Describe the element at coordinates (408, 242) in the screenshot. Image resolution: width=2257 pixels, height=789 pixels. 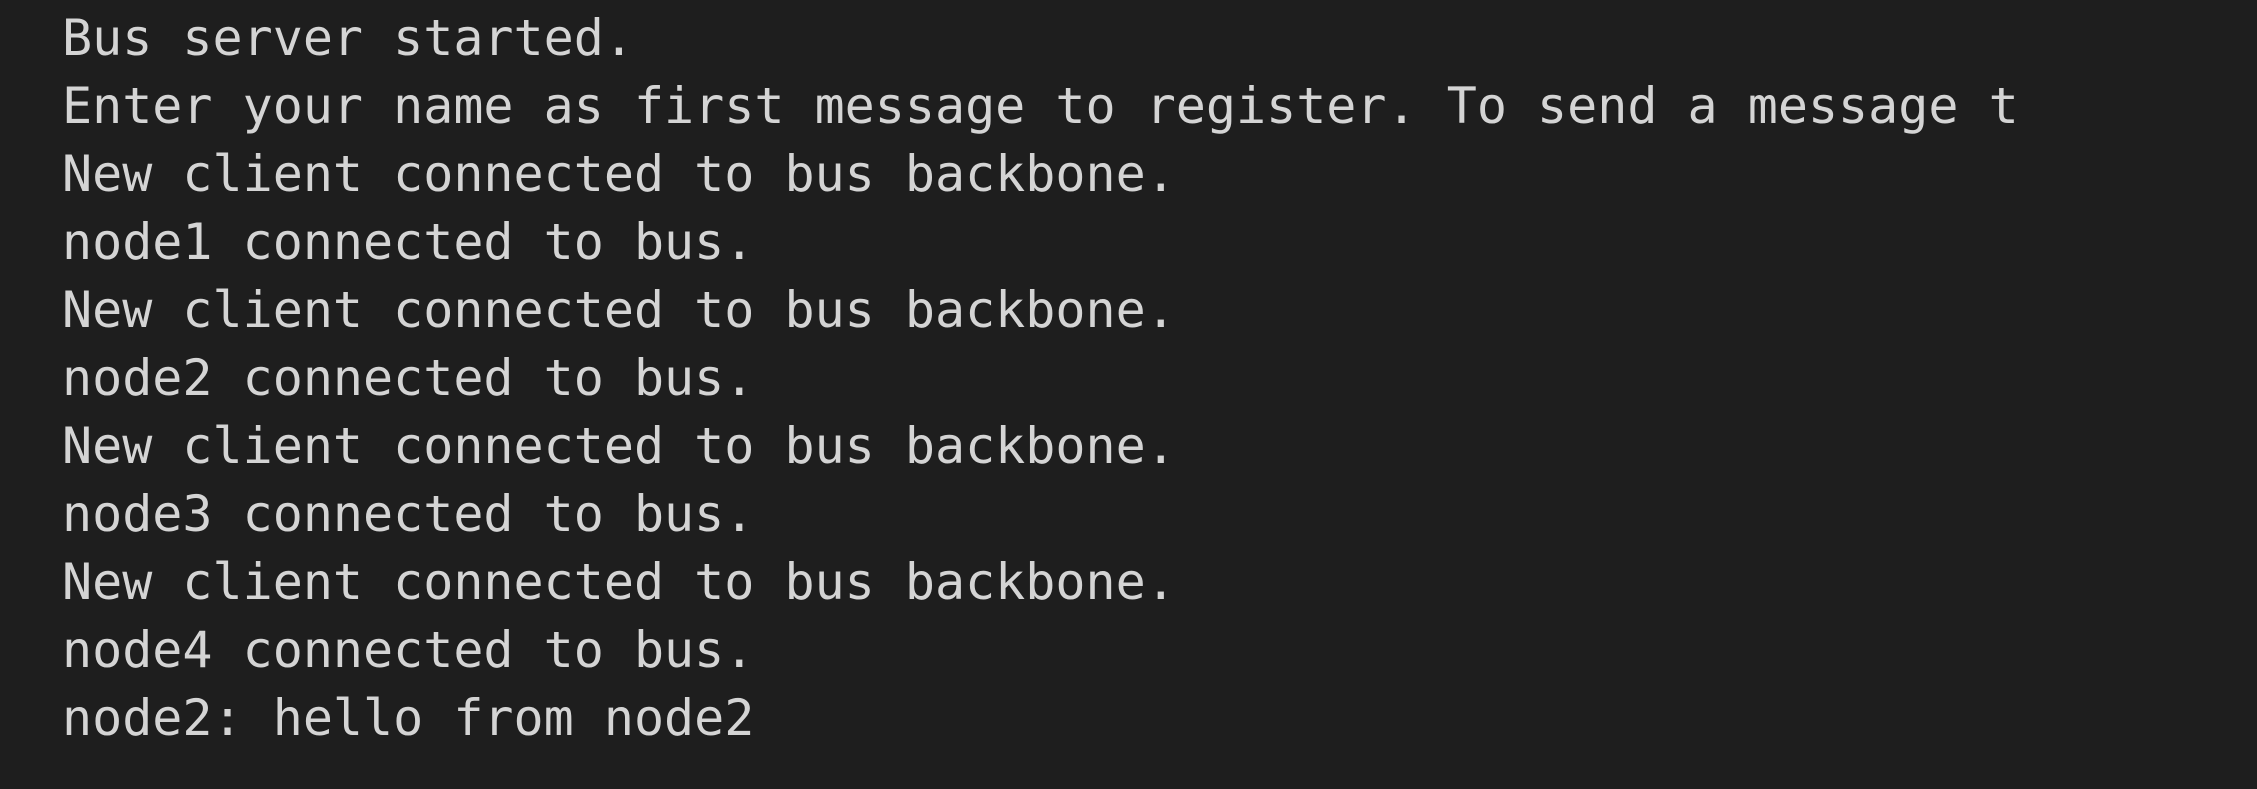
I see `terminal-line: node1 connected to bus.` at that location.